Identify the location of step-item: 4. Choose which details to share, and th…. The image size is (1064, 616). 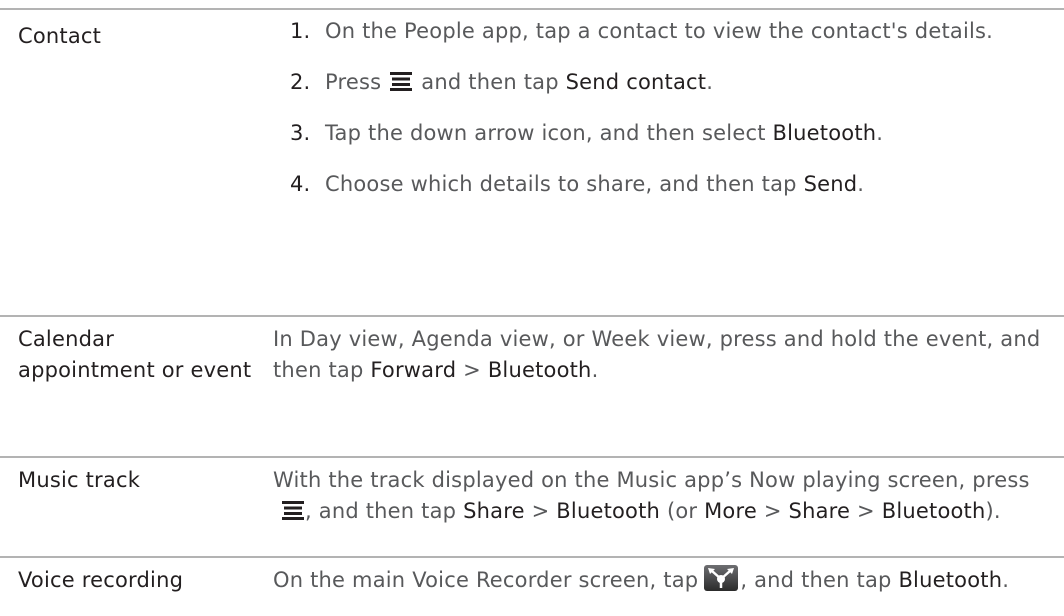
(670, 184).